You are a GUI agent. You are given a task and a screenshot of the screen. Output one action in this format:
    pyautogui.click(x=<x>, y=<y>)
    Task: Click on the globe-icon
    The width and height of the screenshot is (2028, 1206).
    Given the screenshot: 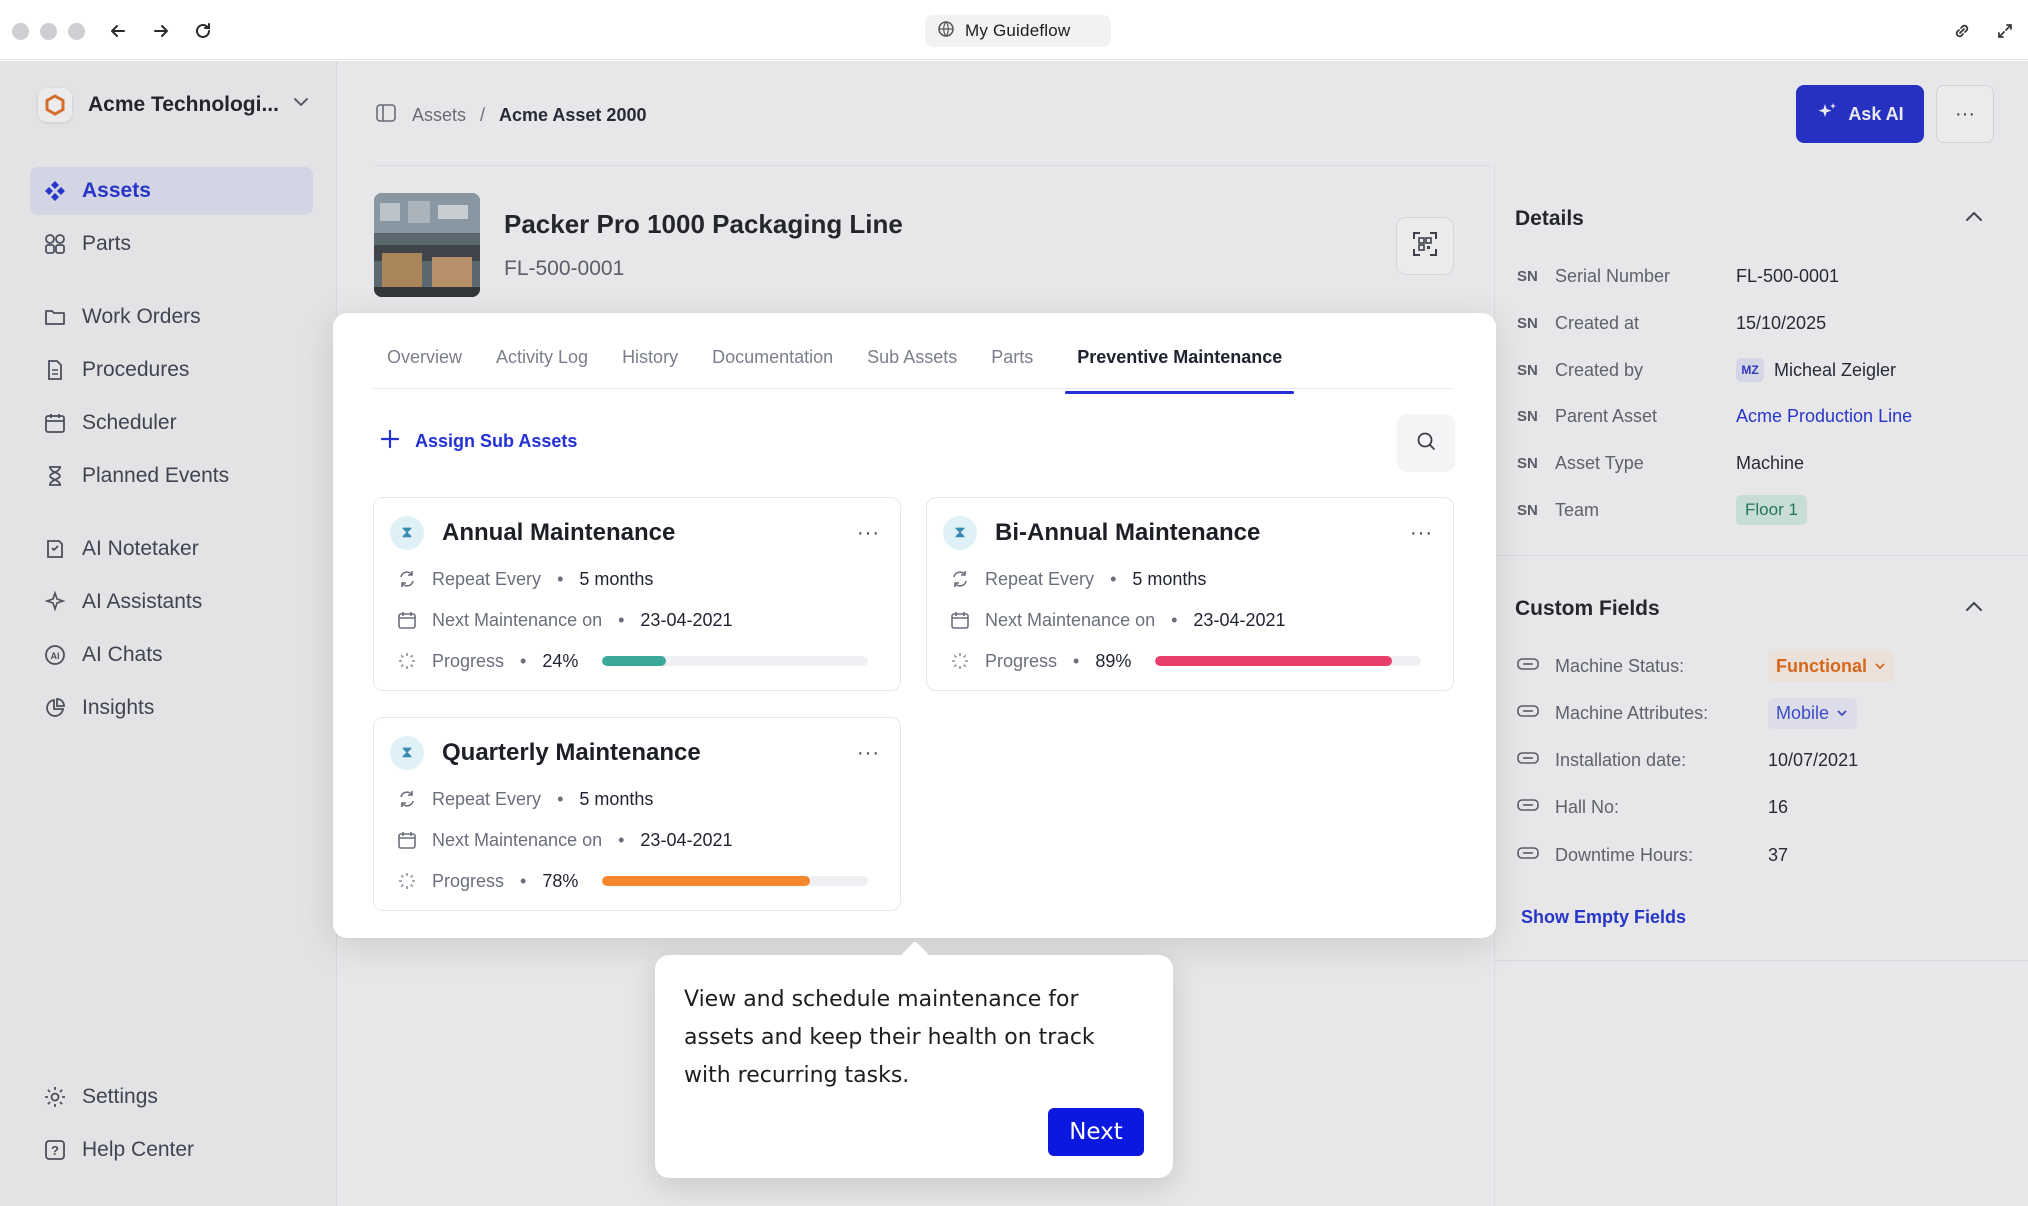 What is the action you would take?
    pyautogui.click(x=946, y=31)
    